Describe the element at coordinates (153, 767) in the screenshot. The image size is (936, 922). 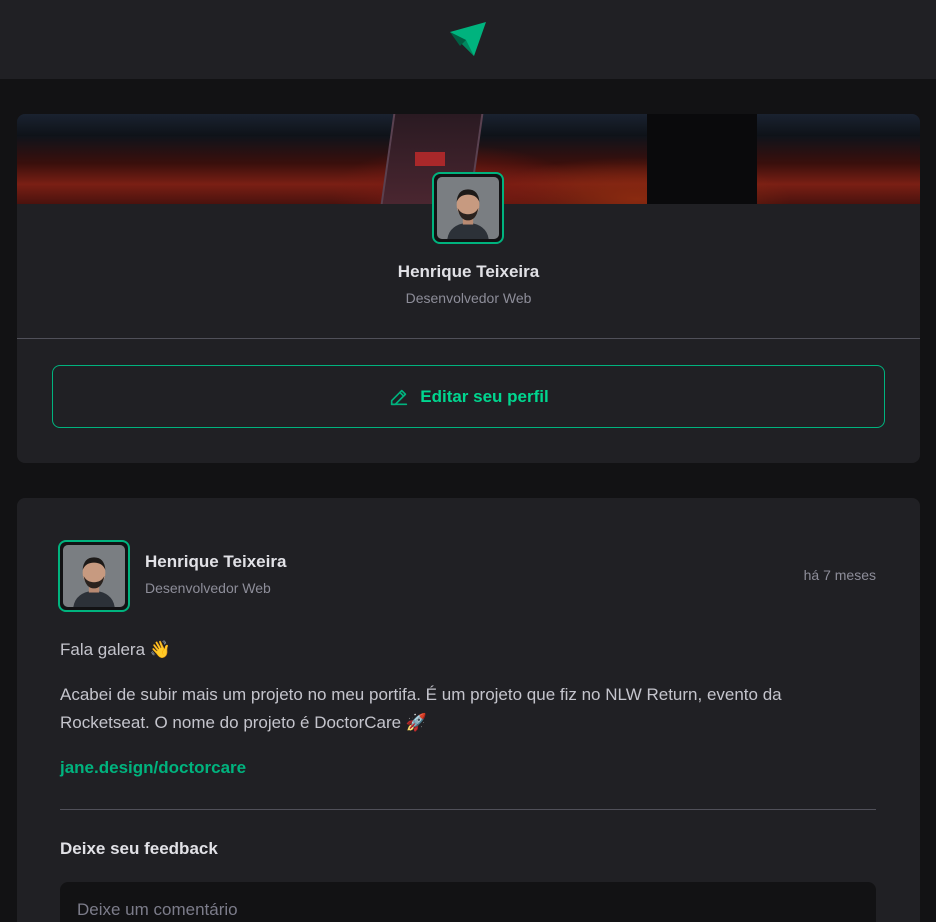
I see `post-link: jane.design/doctorcare` at that location.